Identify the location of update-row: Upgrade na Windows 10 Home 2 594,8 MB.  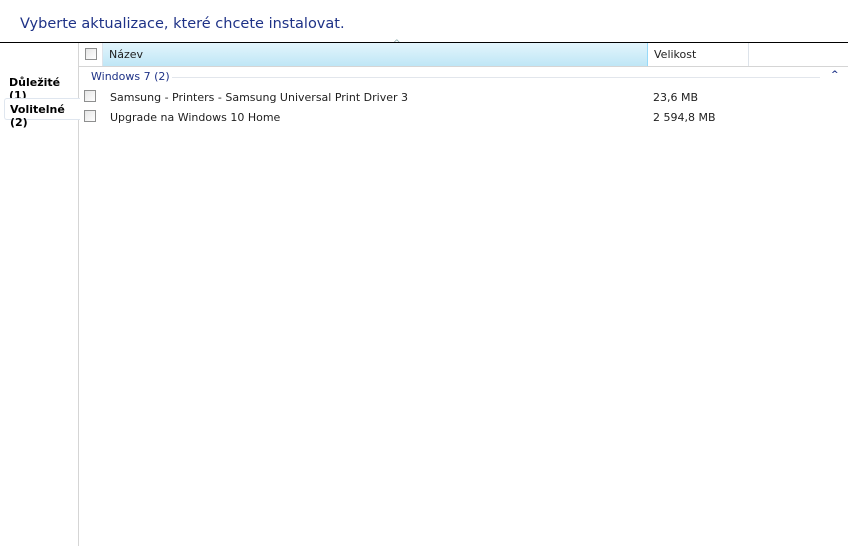
(463, 118).